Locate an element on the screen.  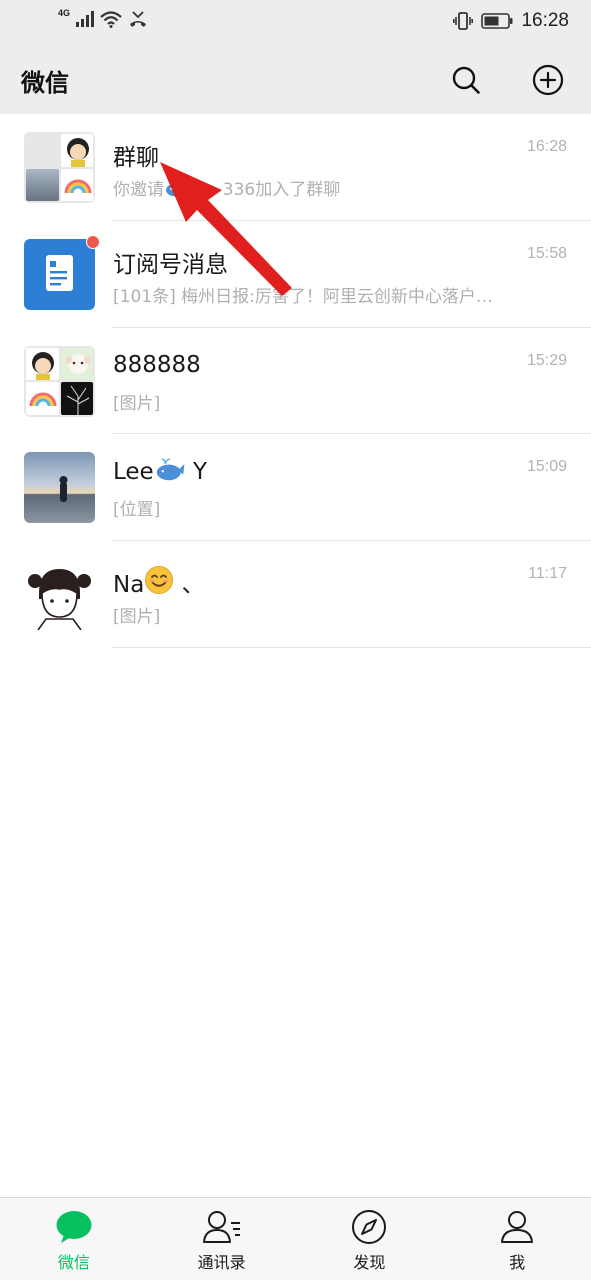
chat-item-lee-y: Lee Y 15:09 [位置] is located at coordinates (295, 488).